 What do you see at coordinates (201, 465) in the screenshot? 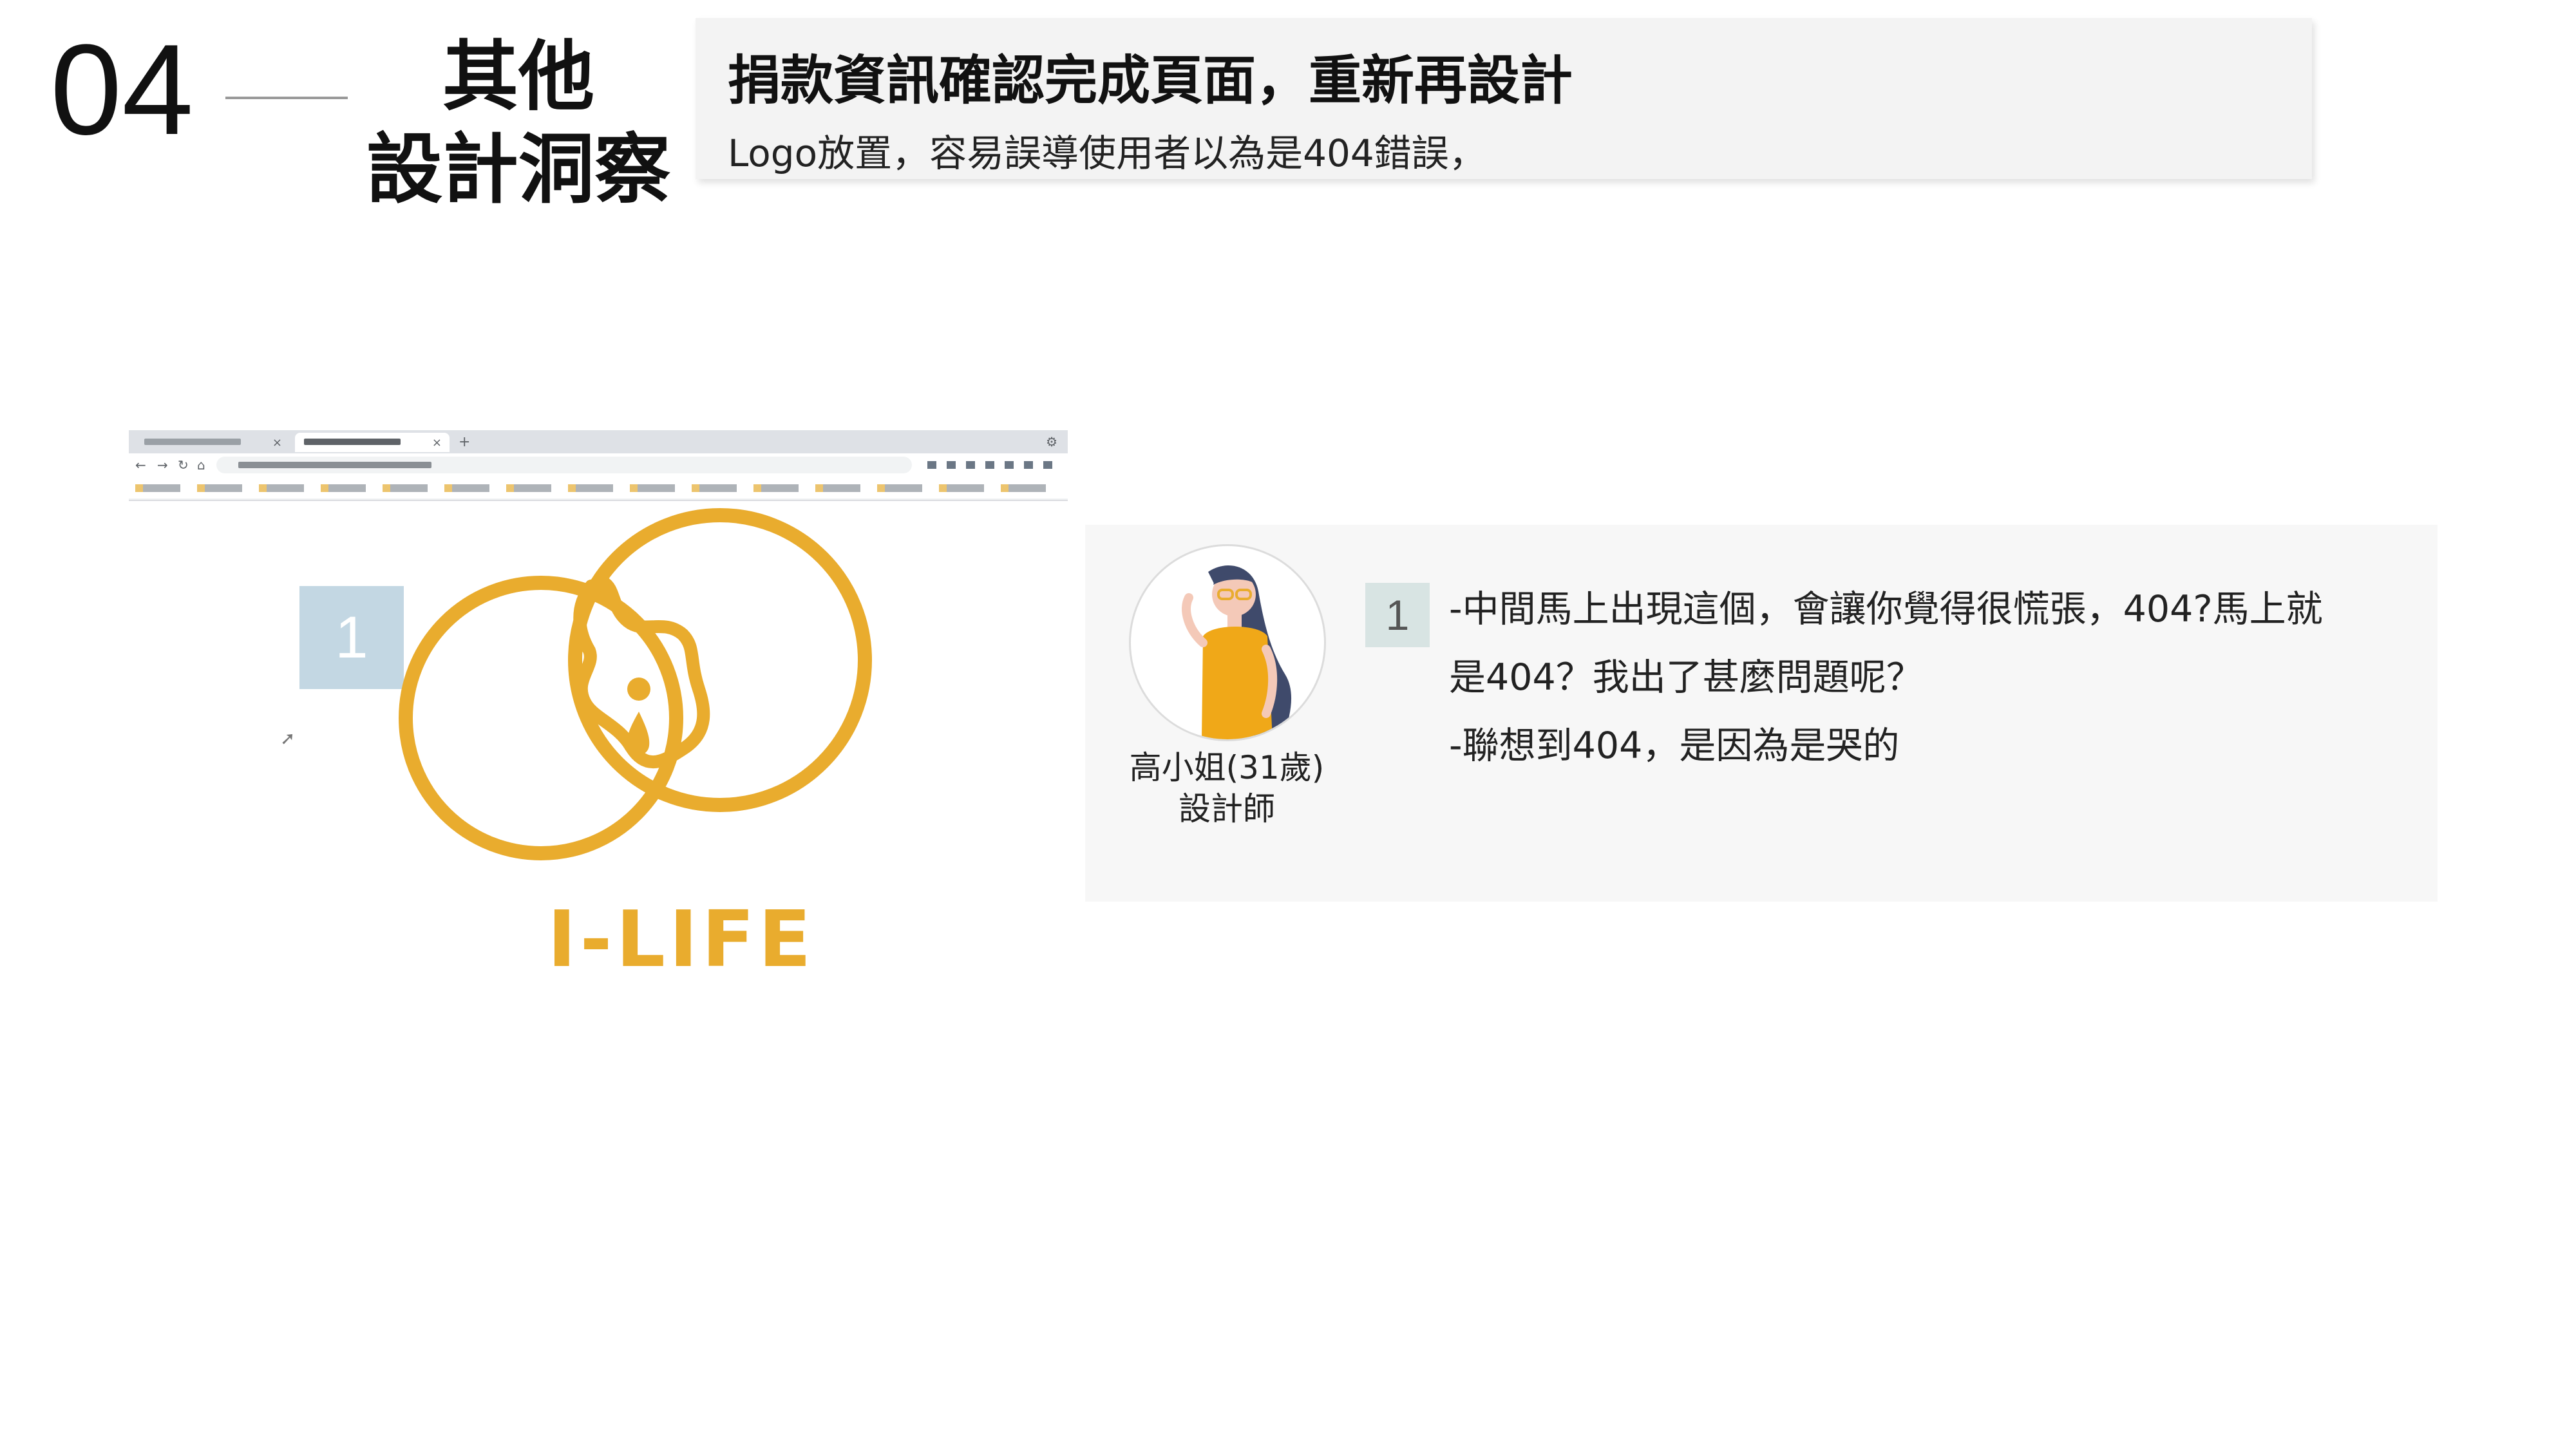
I see `home-icon: ⌂` at bounding box center [201, 465].